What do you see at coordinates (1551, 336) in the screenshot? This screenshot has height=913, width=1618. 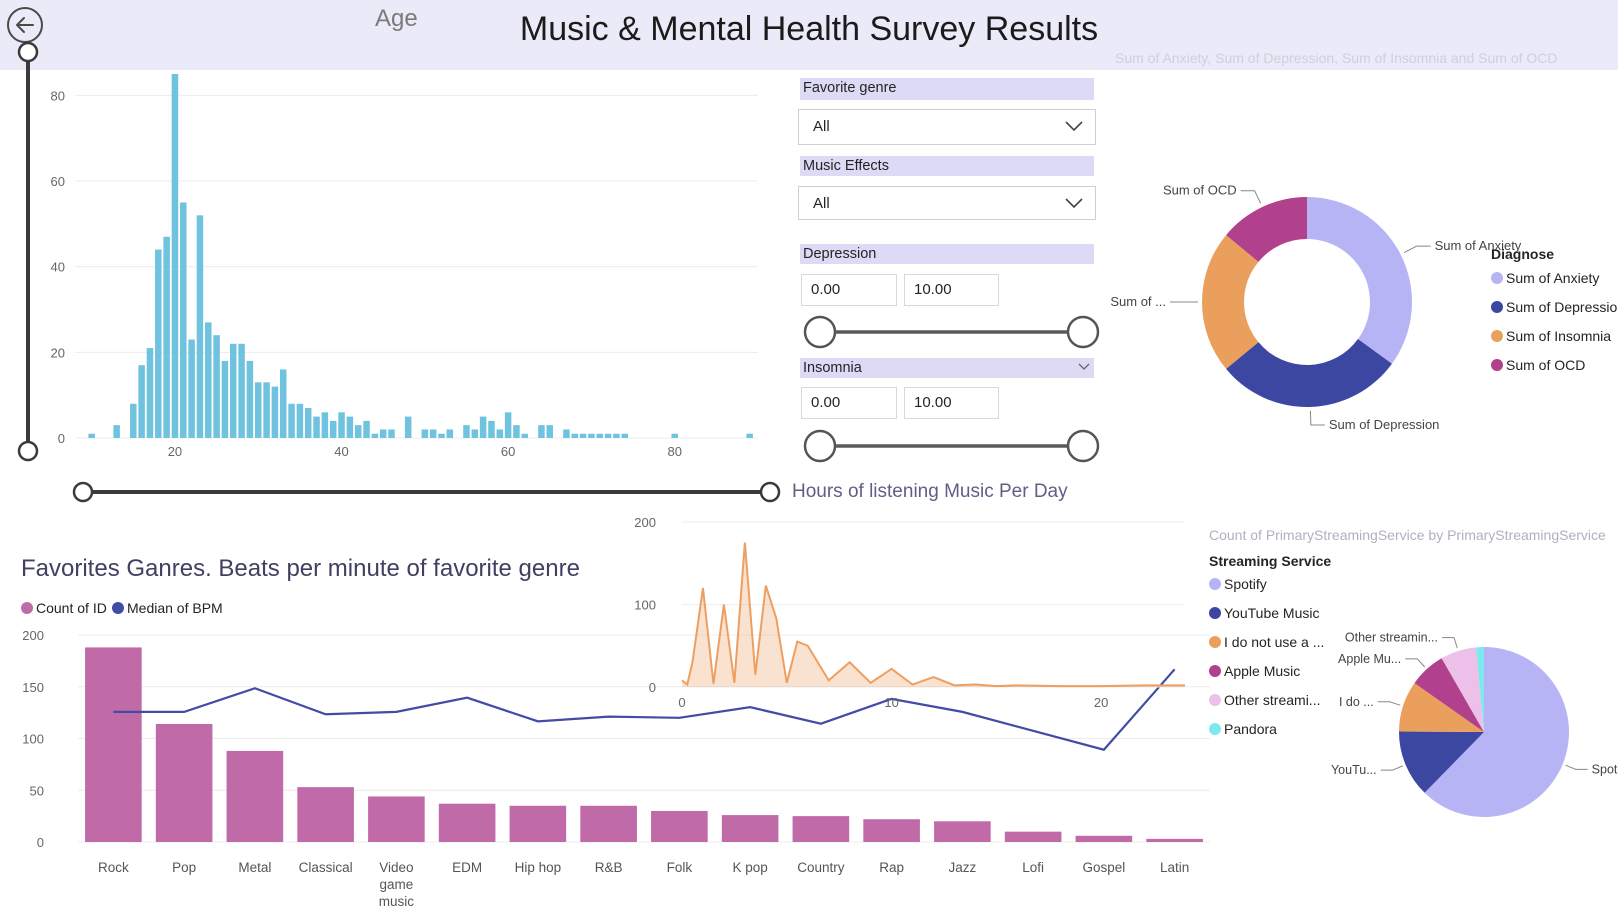 I see `legend-item-insomnia: Sum of Insomnia` at bounding box center [1551, 336].